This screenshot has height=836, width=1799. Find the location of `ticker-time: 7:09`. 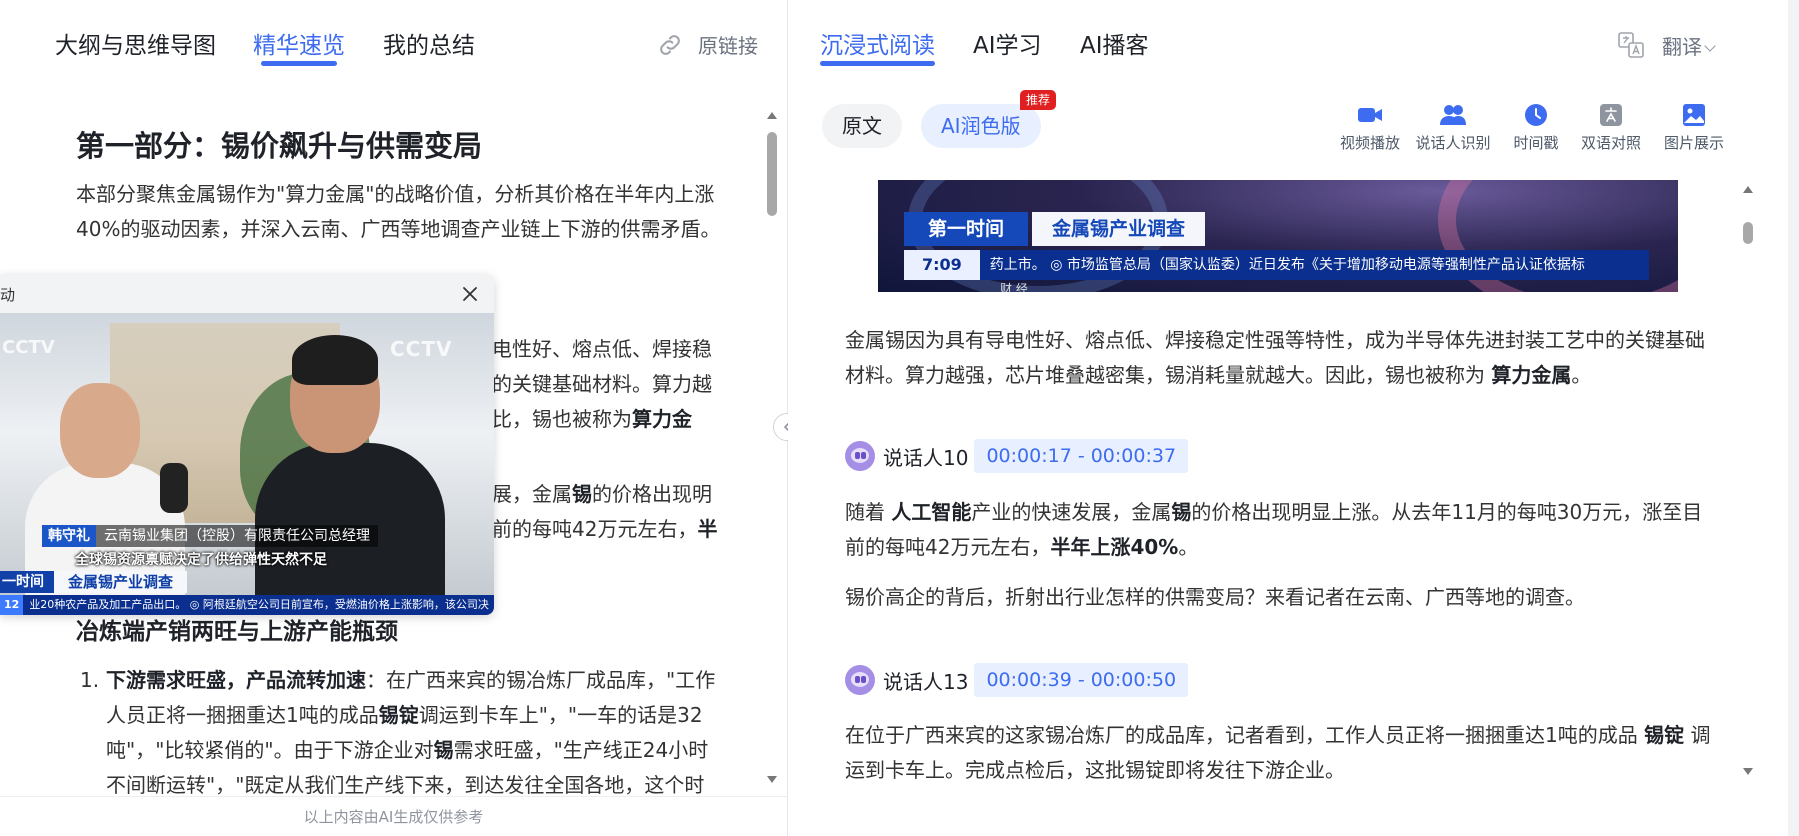

ticker-time: 7:09 is located at coordinates (942, 265).